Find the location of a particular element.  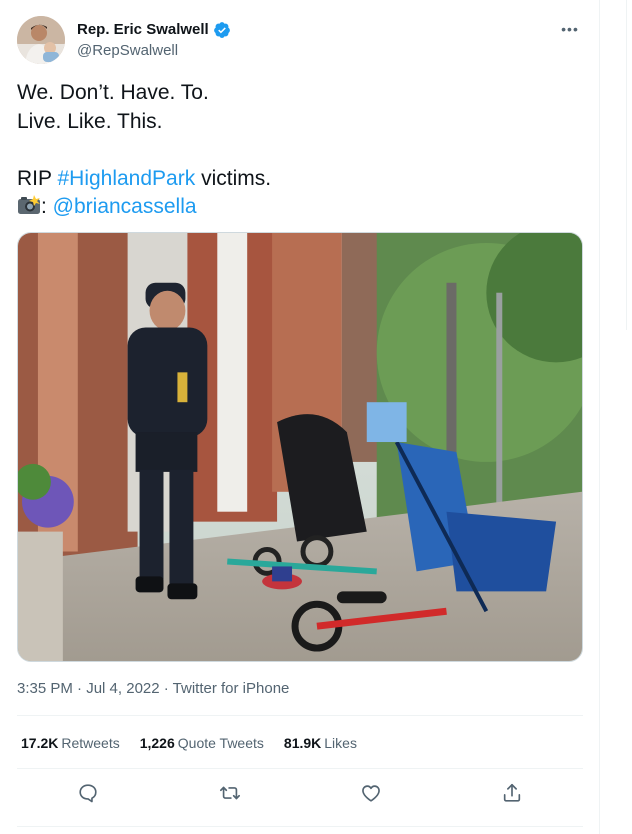

hashtag-link: #HighlandPark is located at coordinates (126, 178).